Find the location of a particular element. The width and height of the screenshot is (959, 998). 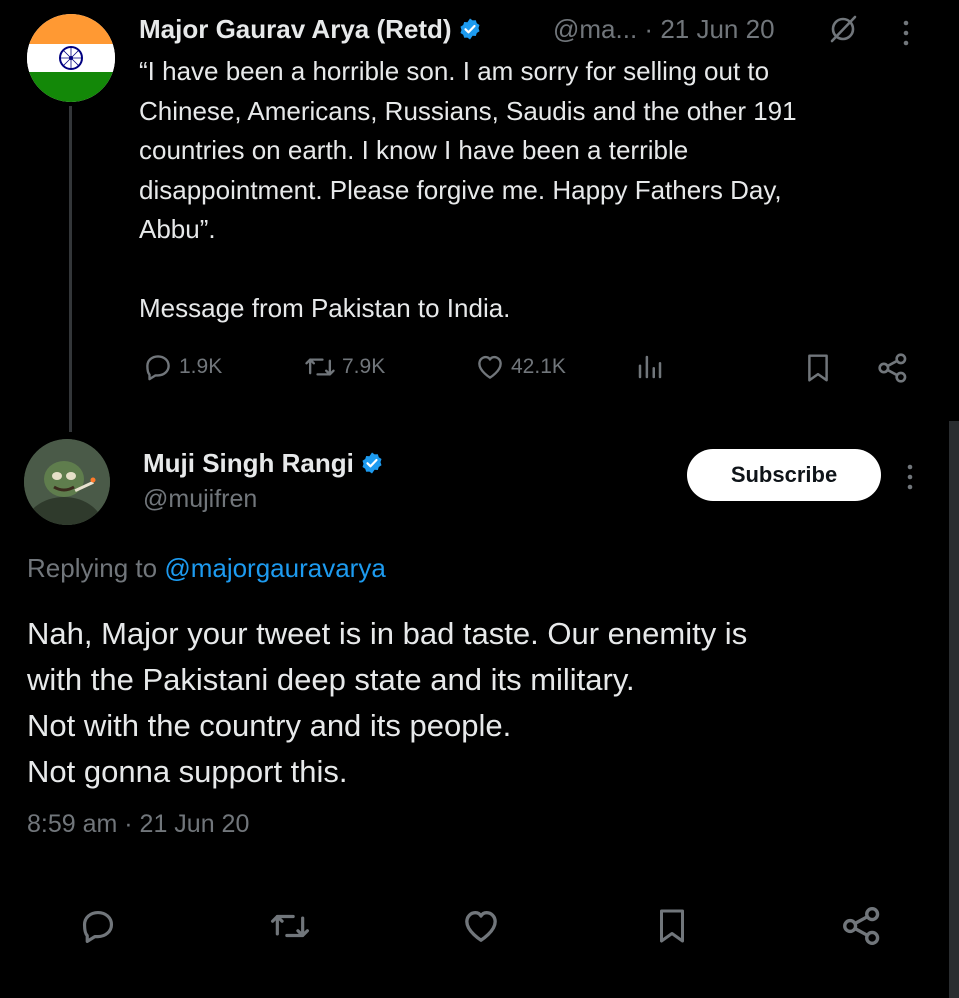

reply-button is located at coordinates (98, 926).